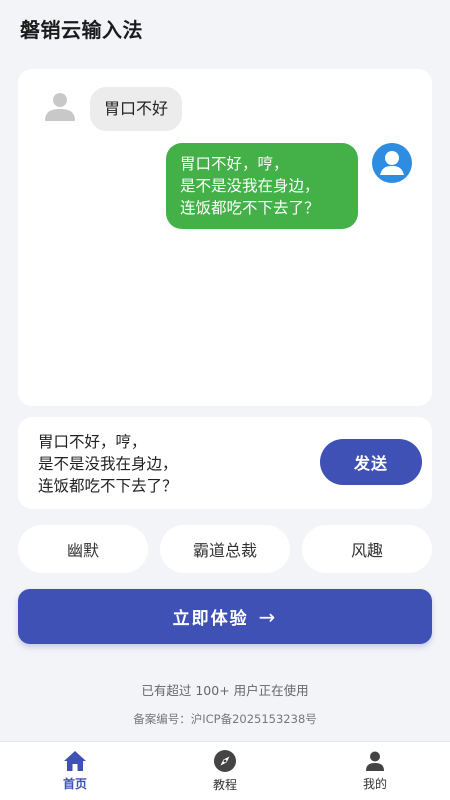 This screenshot has height=800, width=450. Describe the element at coordinates (225, 463) in the screenshot. I see `reply-input-card: 胃口不好，哼， 是不是没我在身边， 连饭都吃不下去了？ 发送` at that location.